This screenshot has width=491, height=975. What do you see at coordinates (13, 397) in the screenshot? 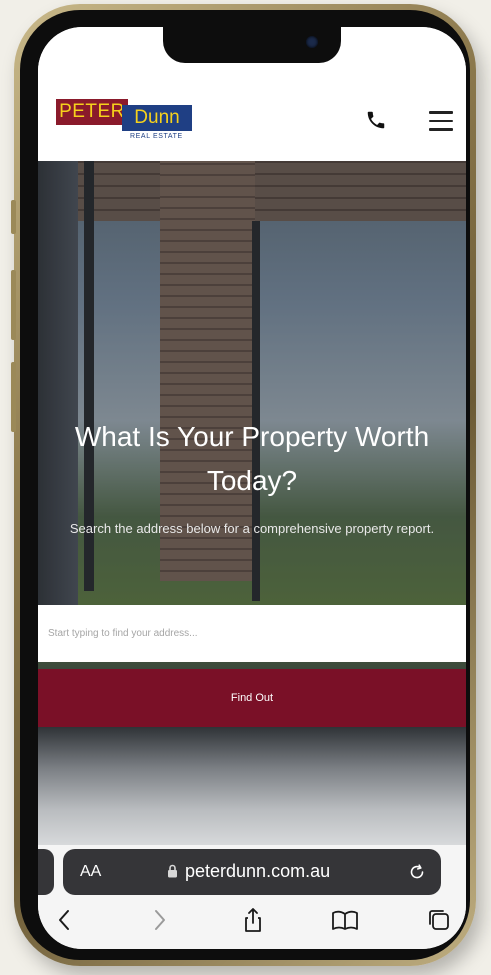
I see `volume-down-button` at bounding box center [13, 397].